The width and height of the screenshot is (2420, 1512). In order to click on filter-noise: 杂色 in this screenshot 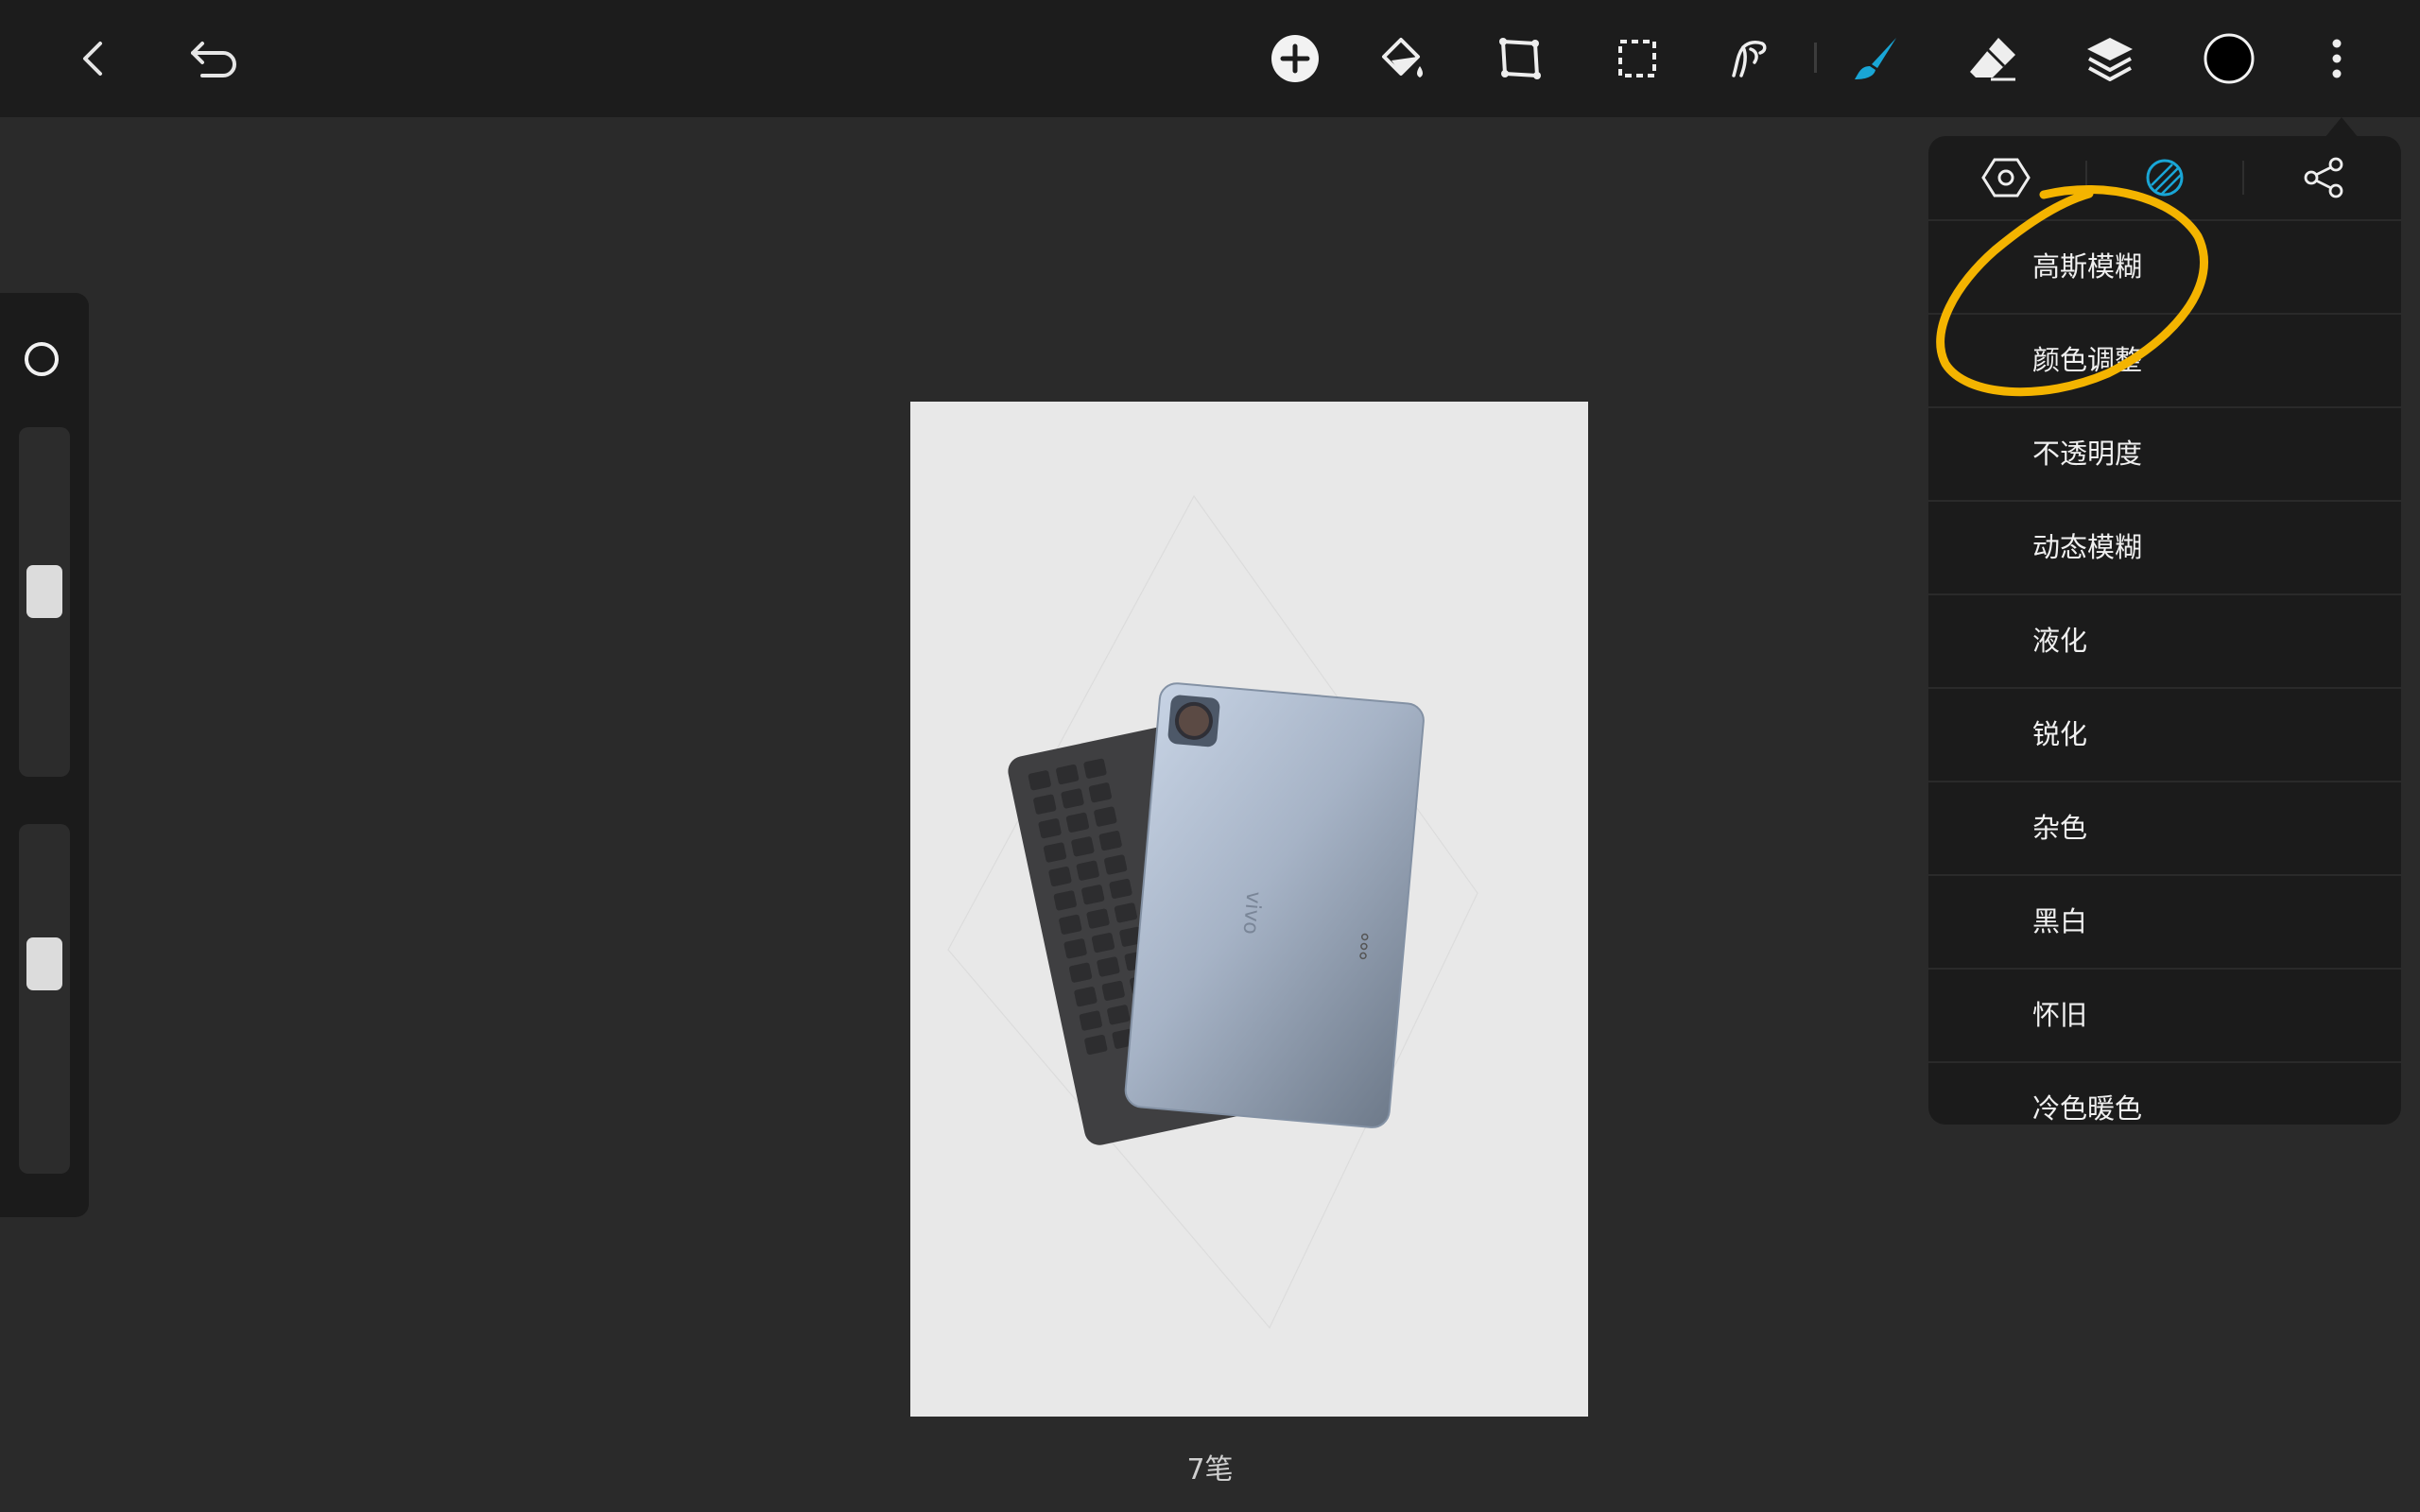, I will do `click(2164, 829)`.